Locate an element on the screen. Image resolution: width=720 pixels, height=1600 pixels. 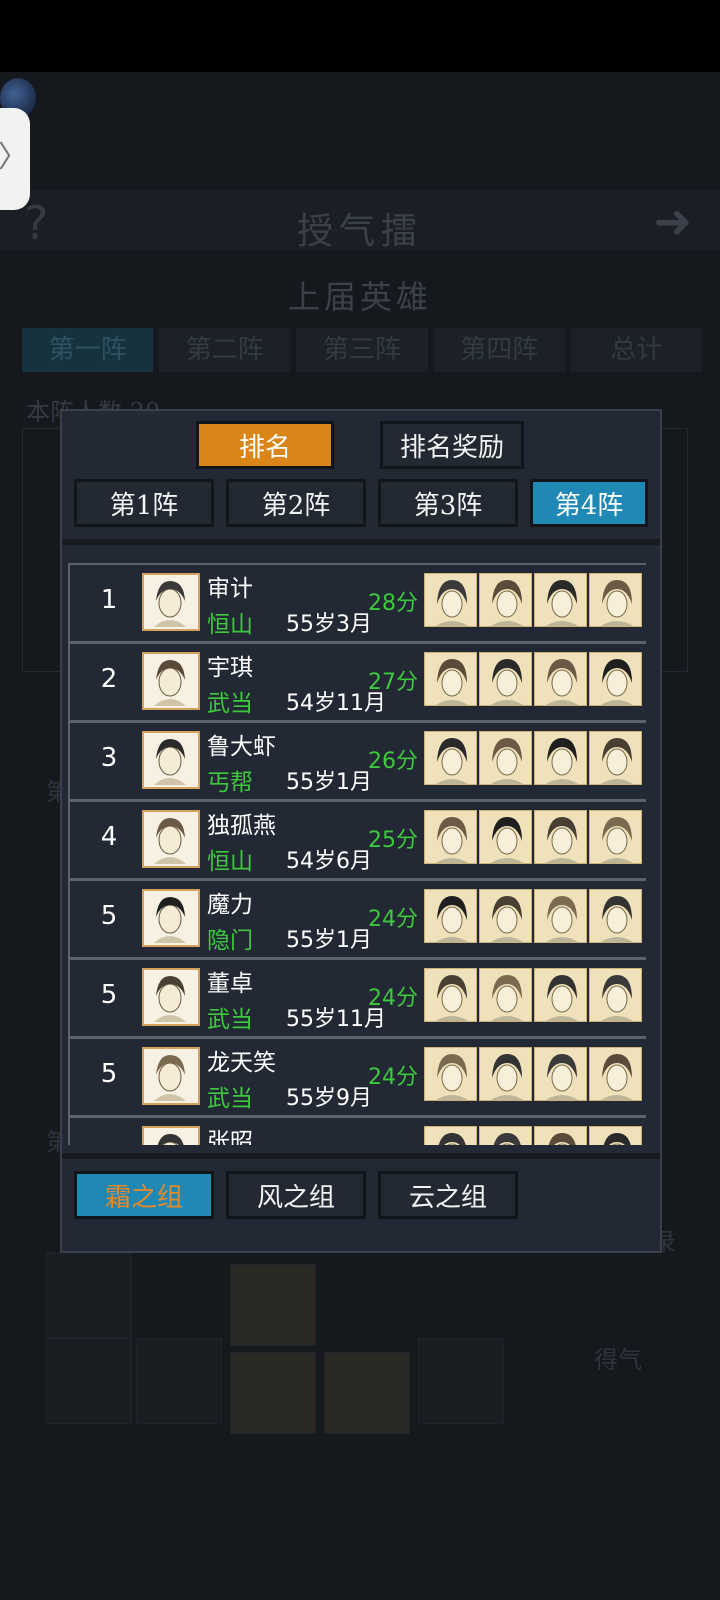
player-name: 魔力 is located at coordinates (230, 905).